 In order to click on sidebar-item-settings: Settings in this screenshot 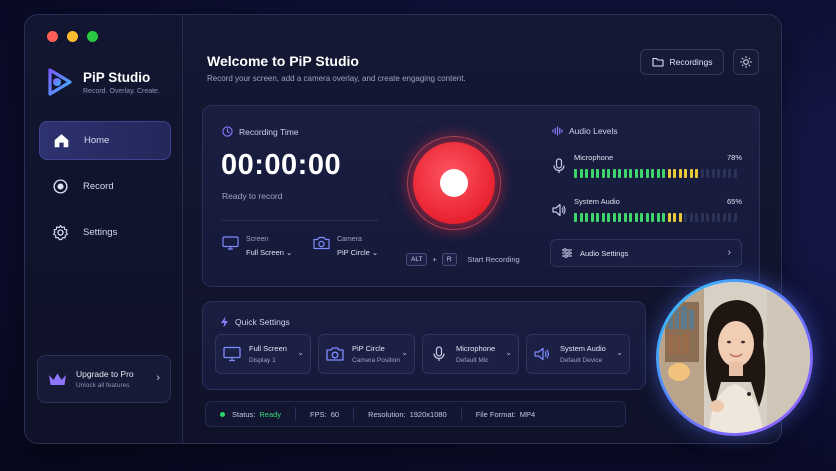, I will do `click(105, 232)`.